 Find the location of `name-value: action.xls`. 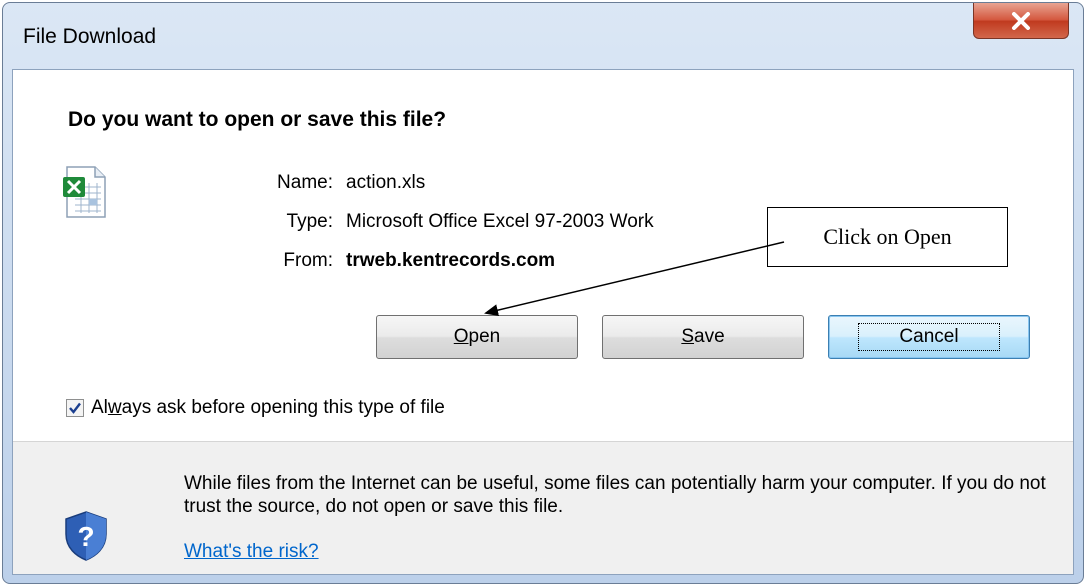

name-value: action.xls is located at coordinates (386, 182).